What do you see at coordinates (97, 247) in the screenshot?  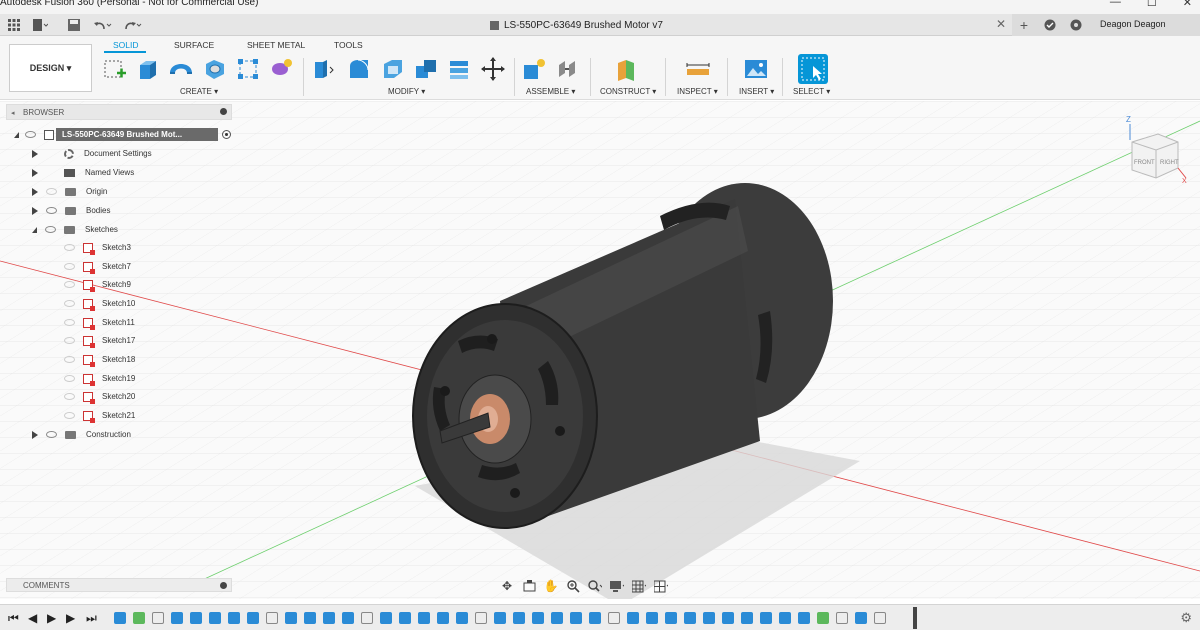 I see `sketch-item: Sketch3` at bounding box center [97, 247].